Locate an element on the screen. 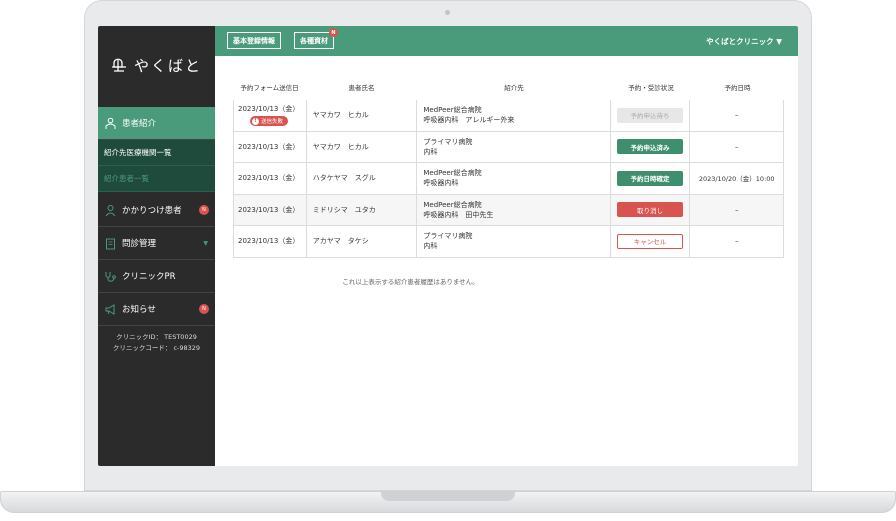 The width and height of the screenshot is (896, 521). clinic-code: クリニックコード： c-98329 is located at coordinates (156, 348).